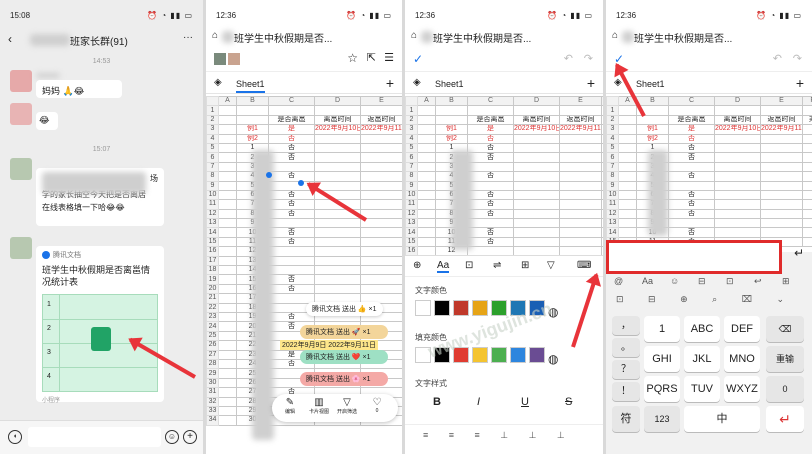  I want to click on card-view-button: ▥ 卡片视图, so click(319, 406).